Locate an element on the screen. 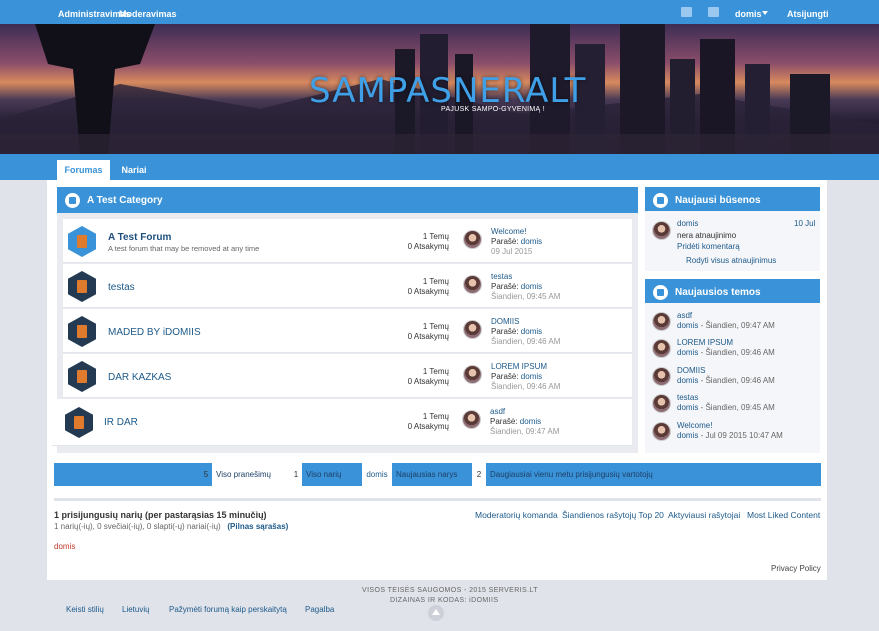 The image size is (879, 631). last-post: asdf Parašė: domis Šiandien, 09:47 AM is located at coordinates (525, 421).